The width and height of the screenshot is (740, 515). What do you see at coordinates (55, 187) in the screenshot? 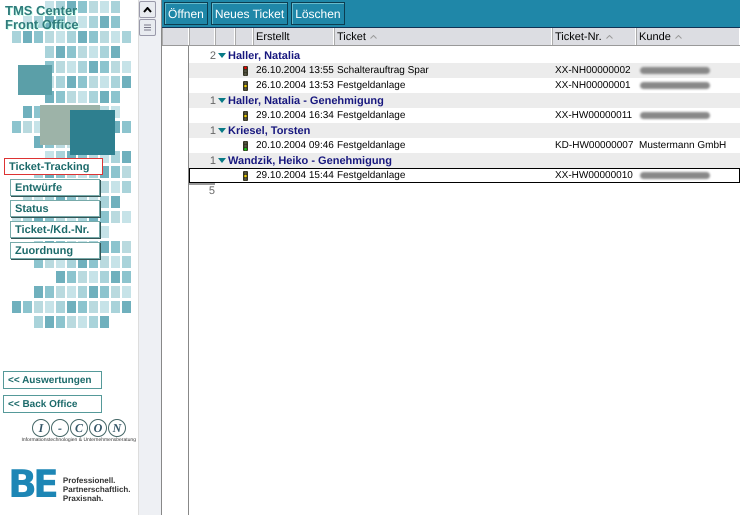
I see `nav-item: Entwürfe` at bounding box center [55, 187].